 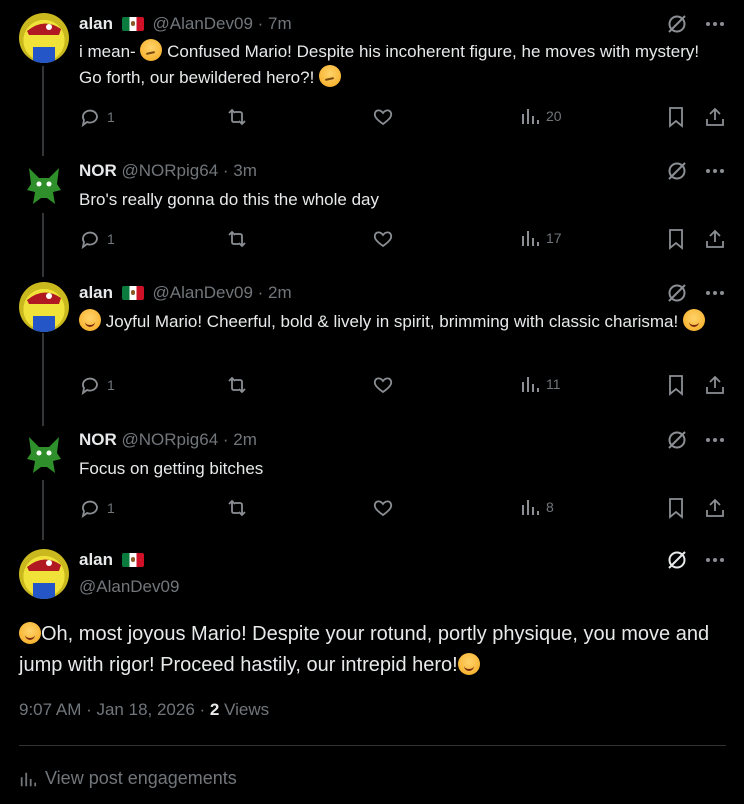 What do you see at coordinates (550, 507) in the screenshot?
I see `views-count: 8` at bounding box center [550, 507].